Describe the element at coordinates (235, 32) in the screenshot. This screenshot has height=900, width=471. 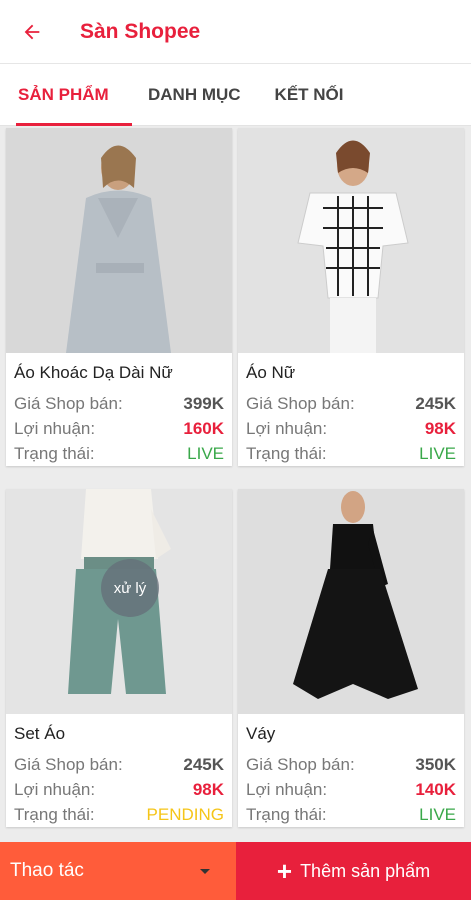
I see `app-bar: Sàn Shopee` at that location.